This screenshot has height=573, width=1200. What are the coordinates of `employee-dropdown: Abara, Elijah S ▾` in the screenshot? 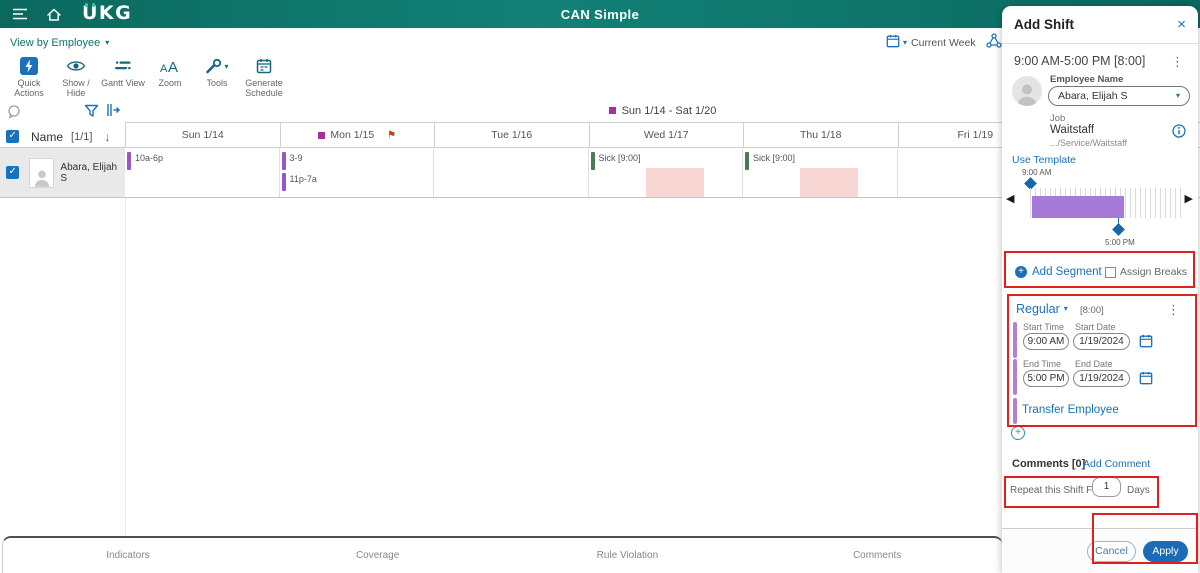 It's located at (1119, 96).